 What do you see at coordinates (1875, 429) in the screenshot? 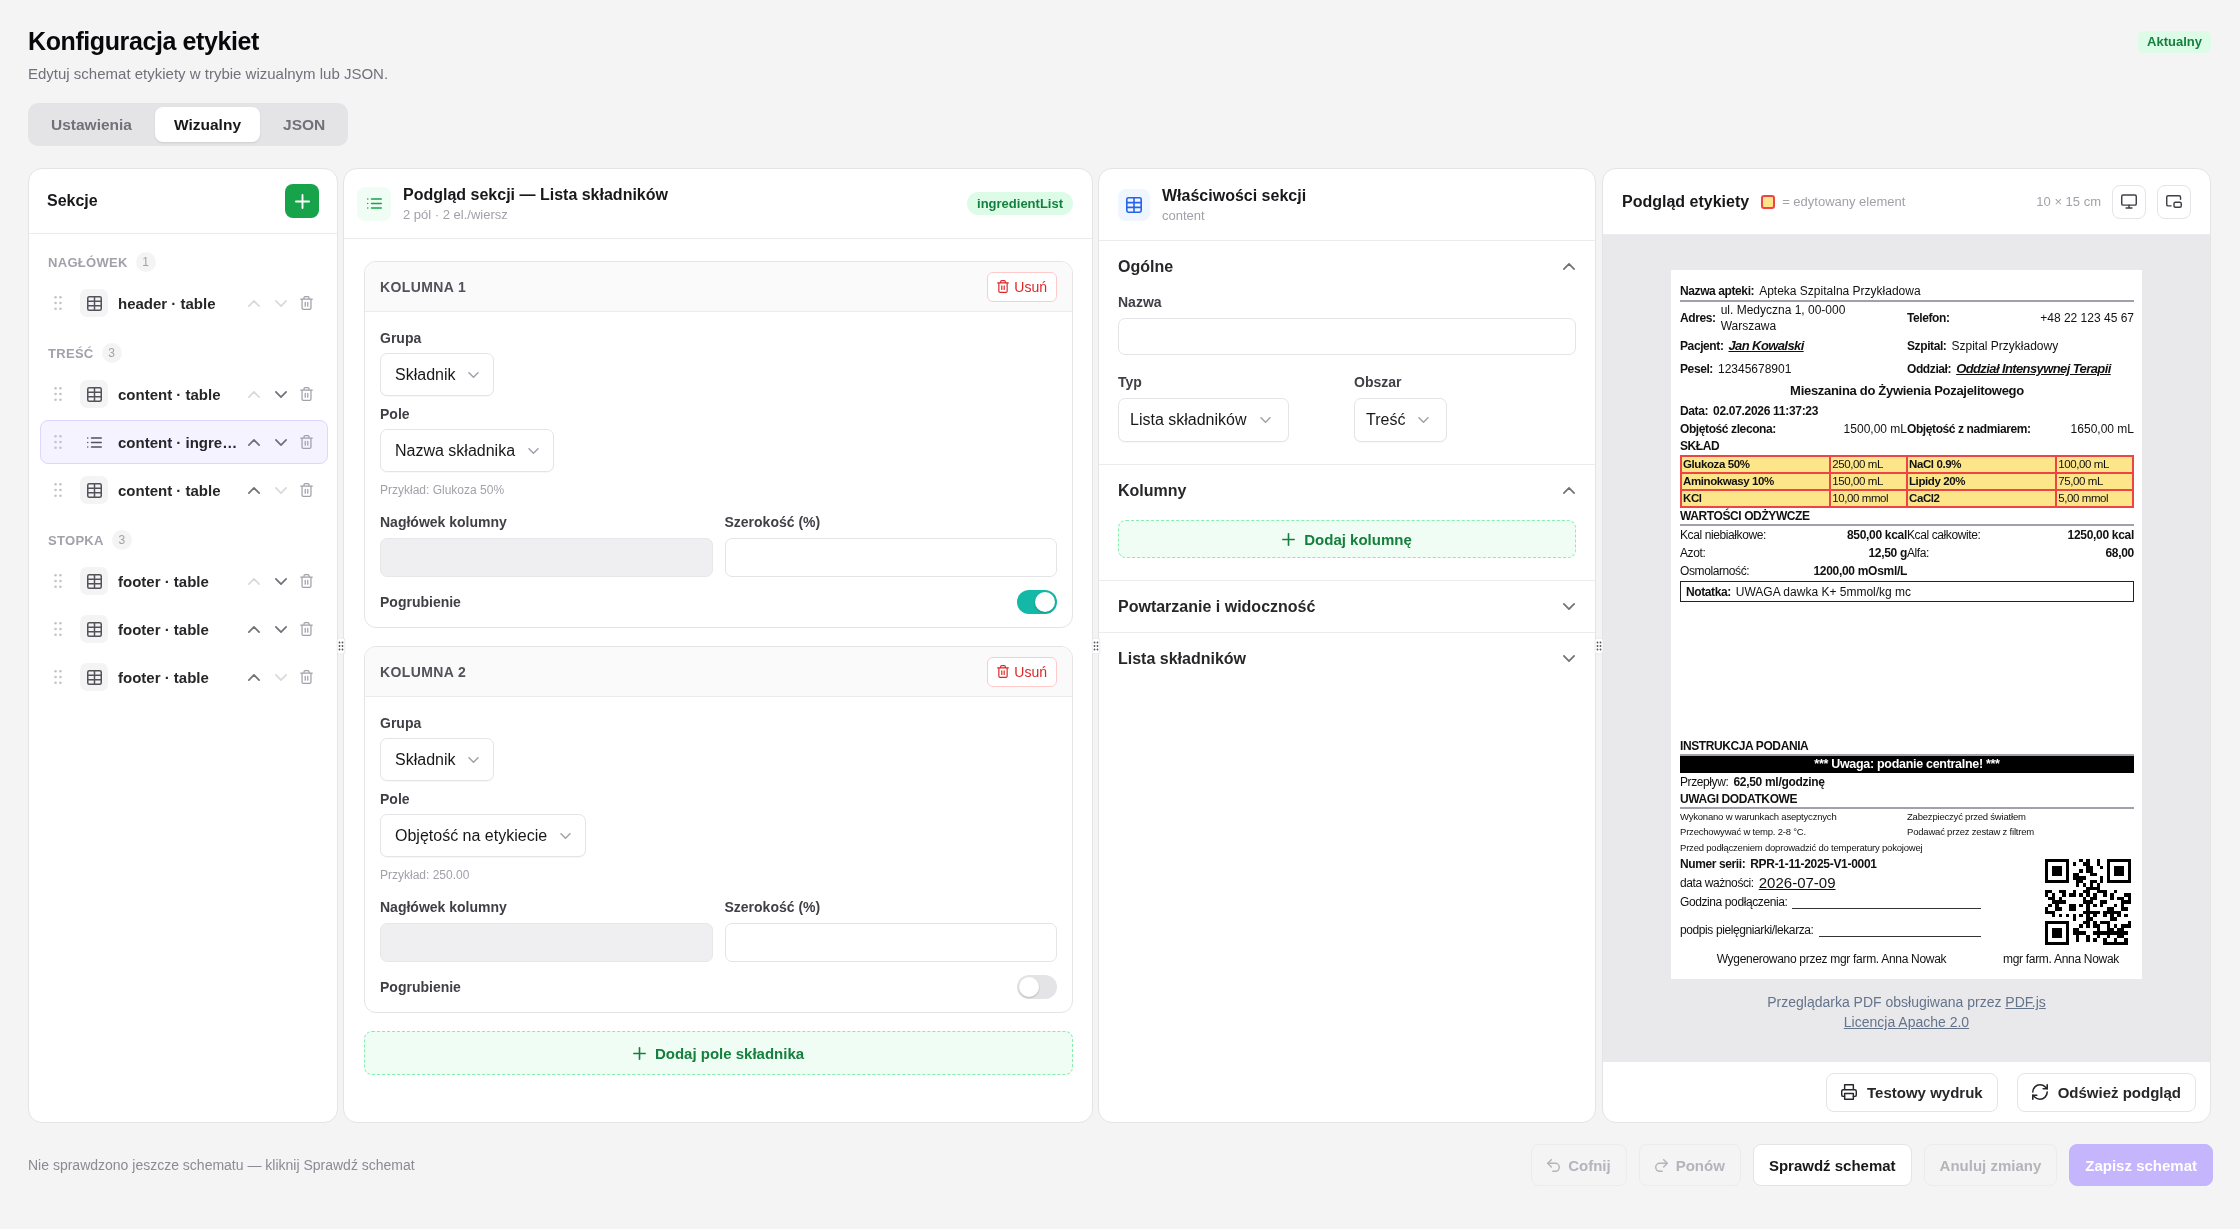
I see `field-value: 1500,00 mL` at bounding box center [1875, 429].